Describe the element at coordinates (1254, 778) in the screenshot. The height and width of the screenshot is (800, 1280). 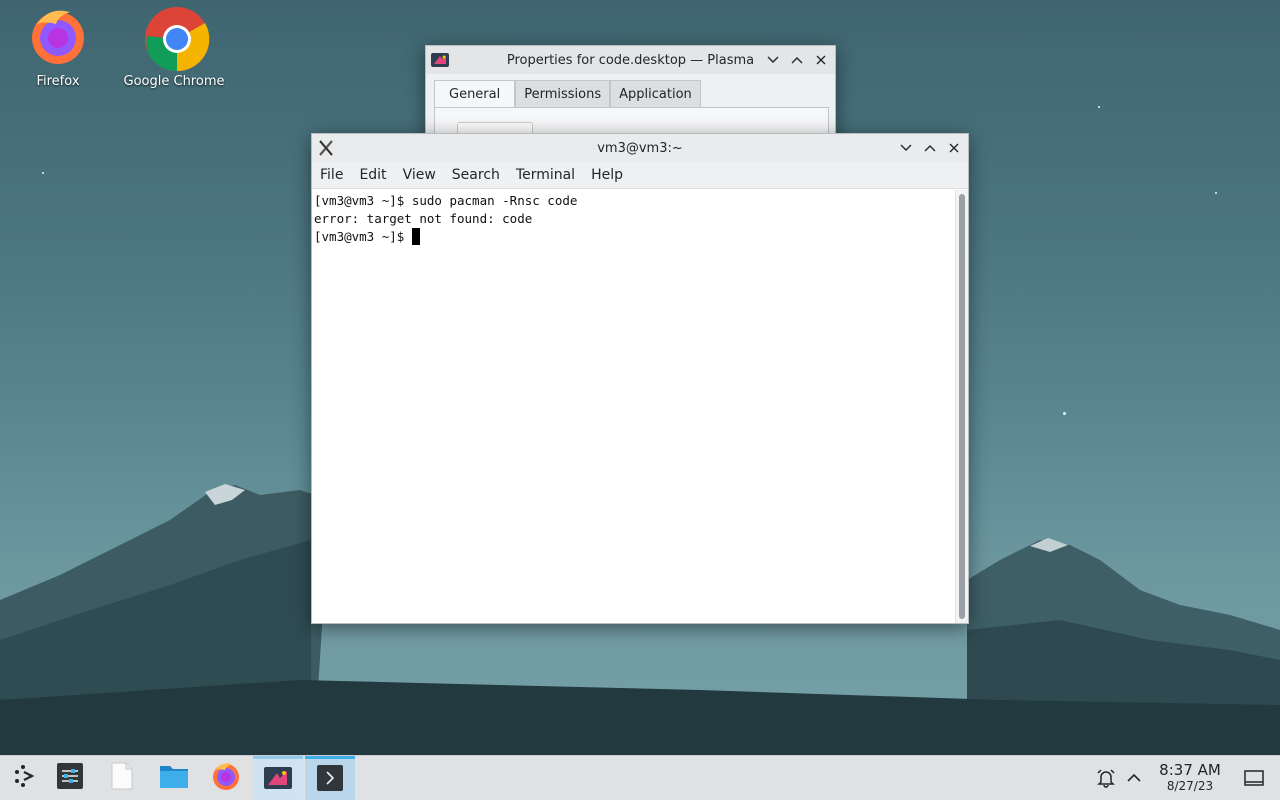
I see `show-desktop-icon` at that location.